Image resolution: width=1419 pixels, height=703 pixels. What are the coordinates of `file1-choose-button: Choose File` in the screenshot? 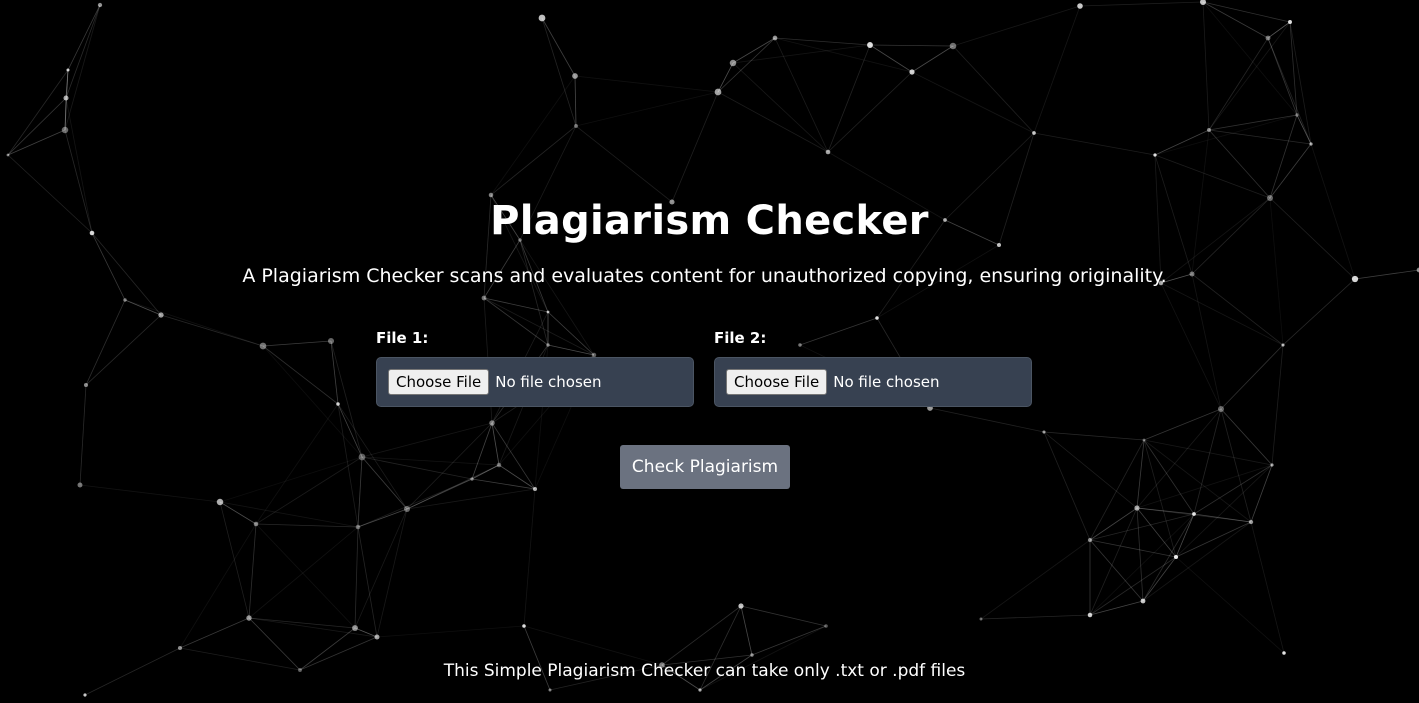 It's located at (439, 382).